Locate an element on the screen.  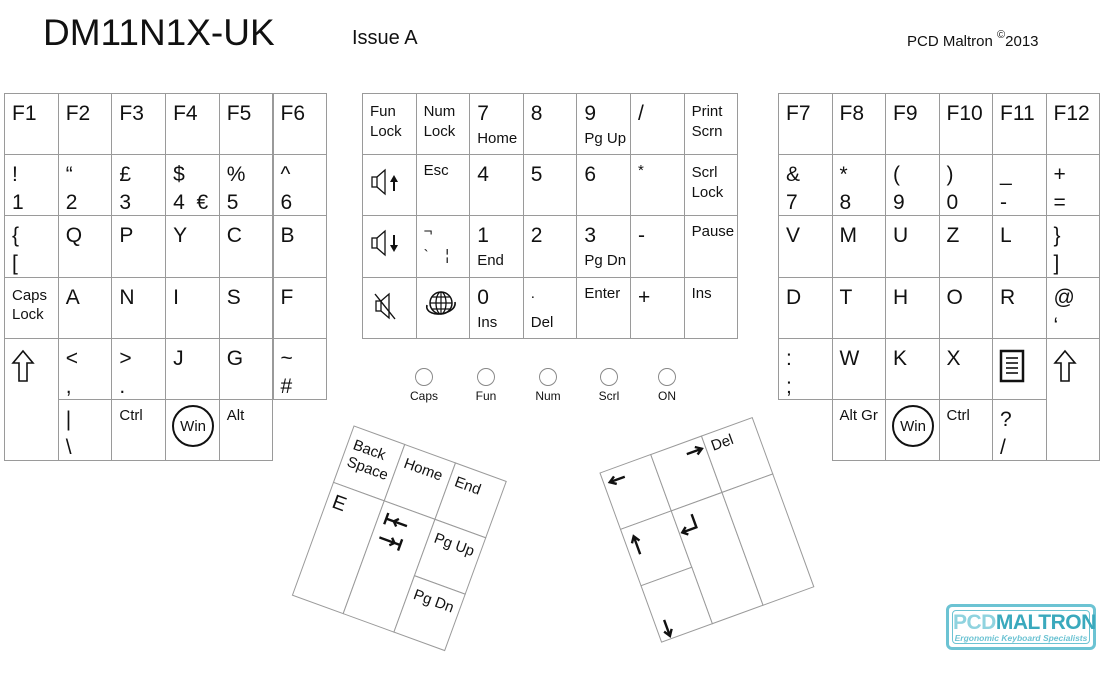
key-b: B is located at coordinates (300, 246).